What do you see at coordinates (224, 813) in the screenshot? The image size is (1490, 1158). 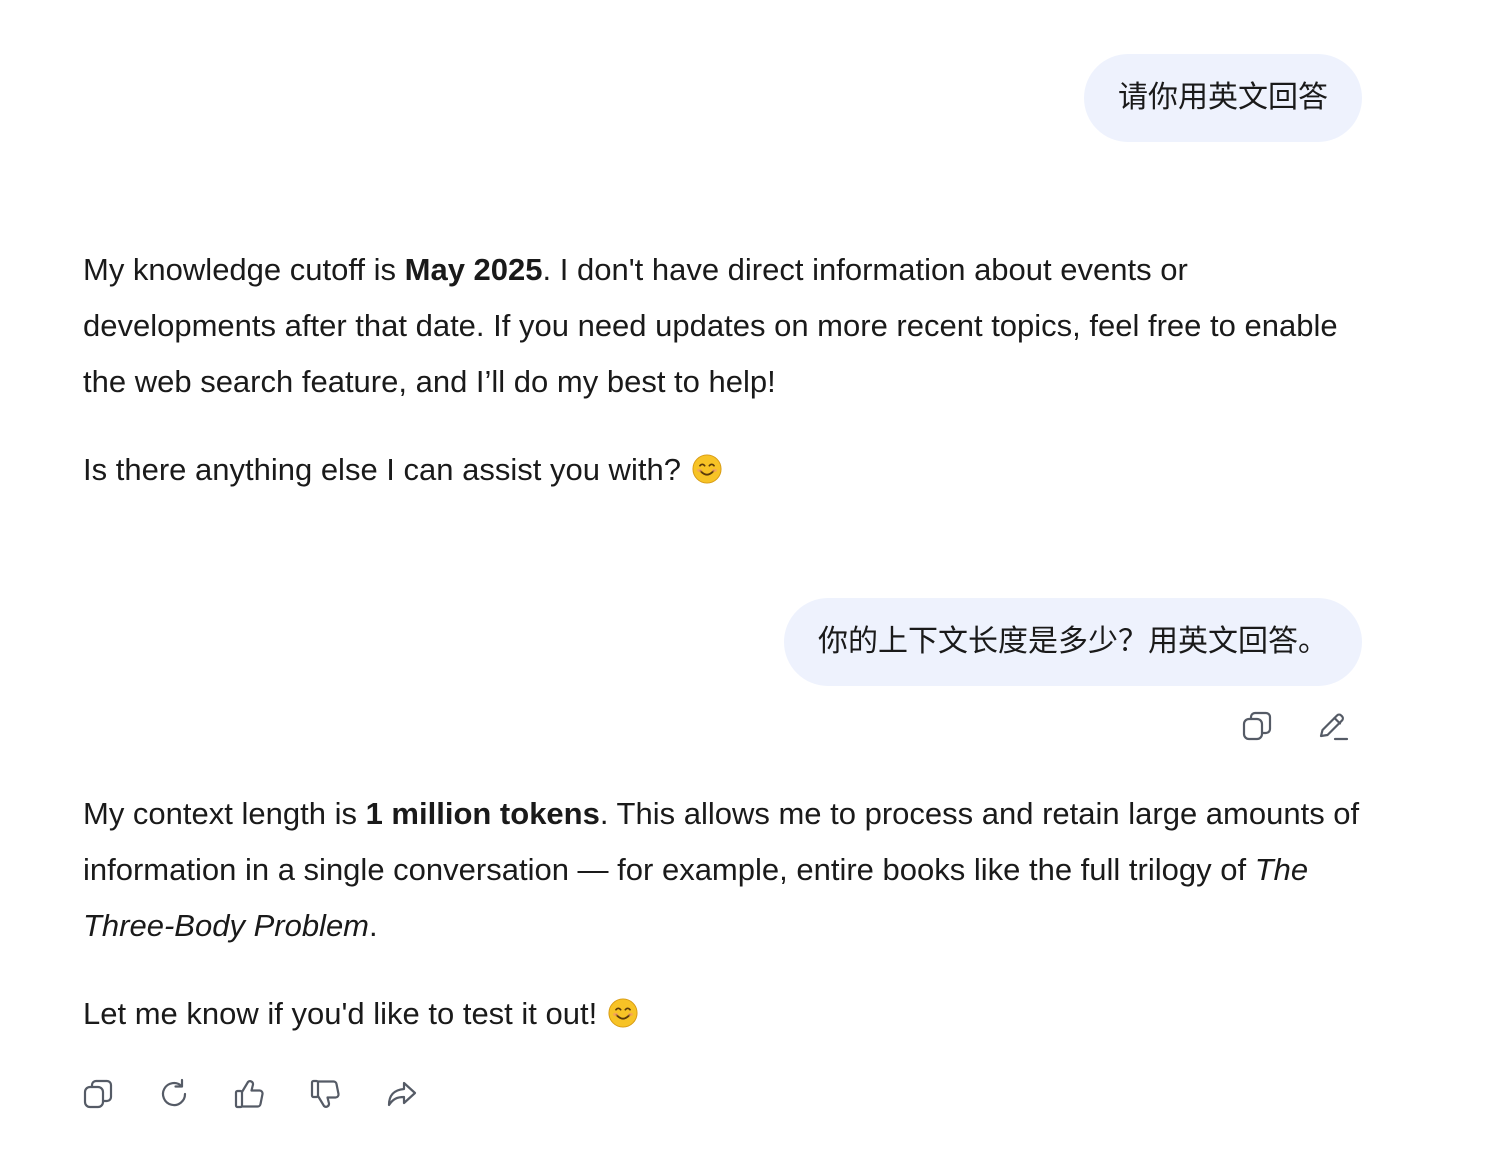 I see `answer-text: My context length is` at bounding box center [224, 813].